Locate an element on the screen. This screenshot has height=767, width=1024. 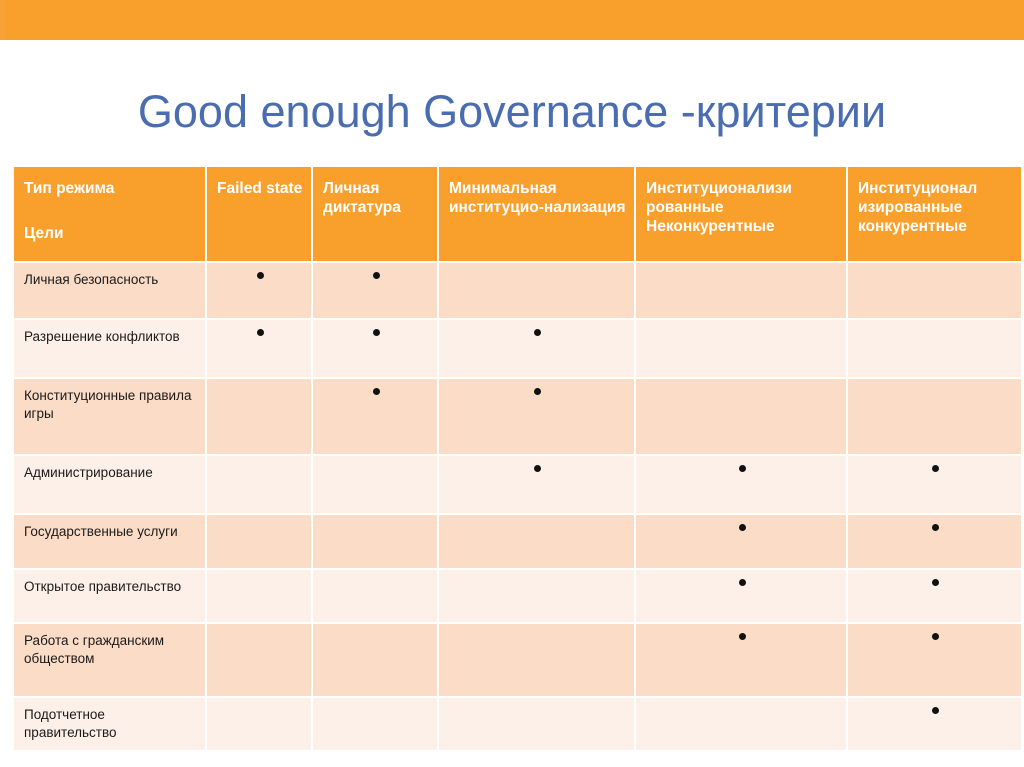
row-label: Работа с гражданским обществом is located at coordinates (109, 660).